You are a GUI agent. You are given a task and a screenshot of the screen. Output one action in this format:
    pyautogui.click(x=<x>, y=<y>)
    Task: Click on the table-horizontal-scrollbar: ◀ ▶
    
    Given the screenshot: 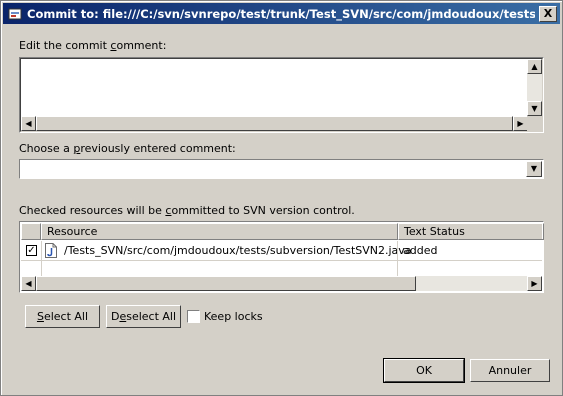 What is the action you would take?
    pyautogui.click(x=281, y=283)
    